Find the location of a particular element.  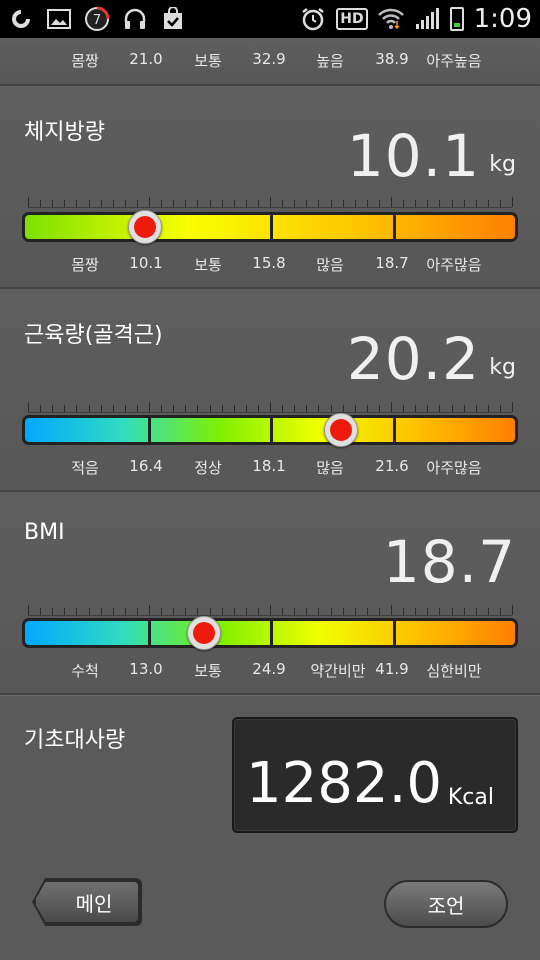

scale-label: 41.9 is located at coordinates (392, 669).